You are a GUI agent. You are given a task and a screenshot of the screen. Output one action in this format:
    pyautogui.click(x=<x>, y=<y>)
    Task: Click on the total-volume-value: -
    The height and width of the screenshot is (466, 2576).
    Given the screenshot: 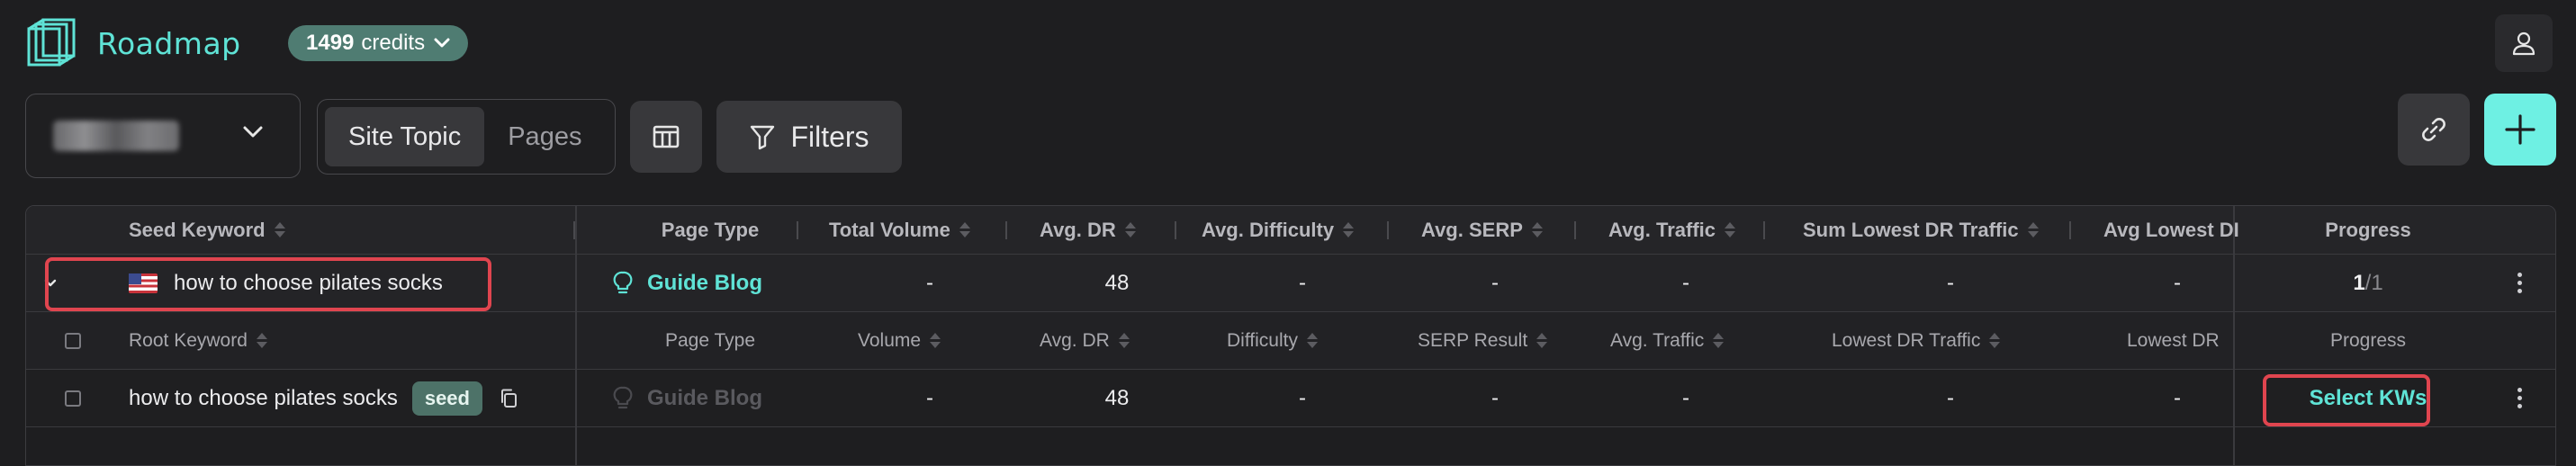 What is the action you would take?
    pyautogui.click(x=929, y=282)
    